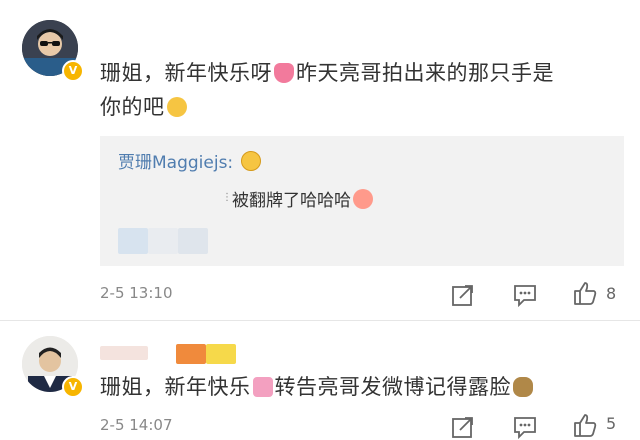 The image size is (640, 440). What do you see at coordinates (176, 107) in the screenshot?
I see `thinking-emoji-icon` at bounding box center [176, 107].